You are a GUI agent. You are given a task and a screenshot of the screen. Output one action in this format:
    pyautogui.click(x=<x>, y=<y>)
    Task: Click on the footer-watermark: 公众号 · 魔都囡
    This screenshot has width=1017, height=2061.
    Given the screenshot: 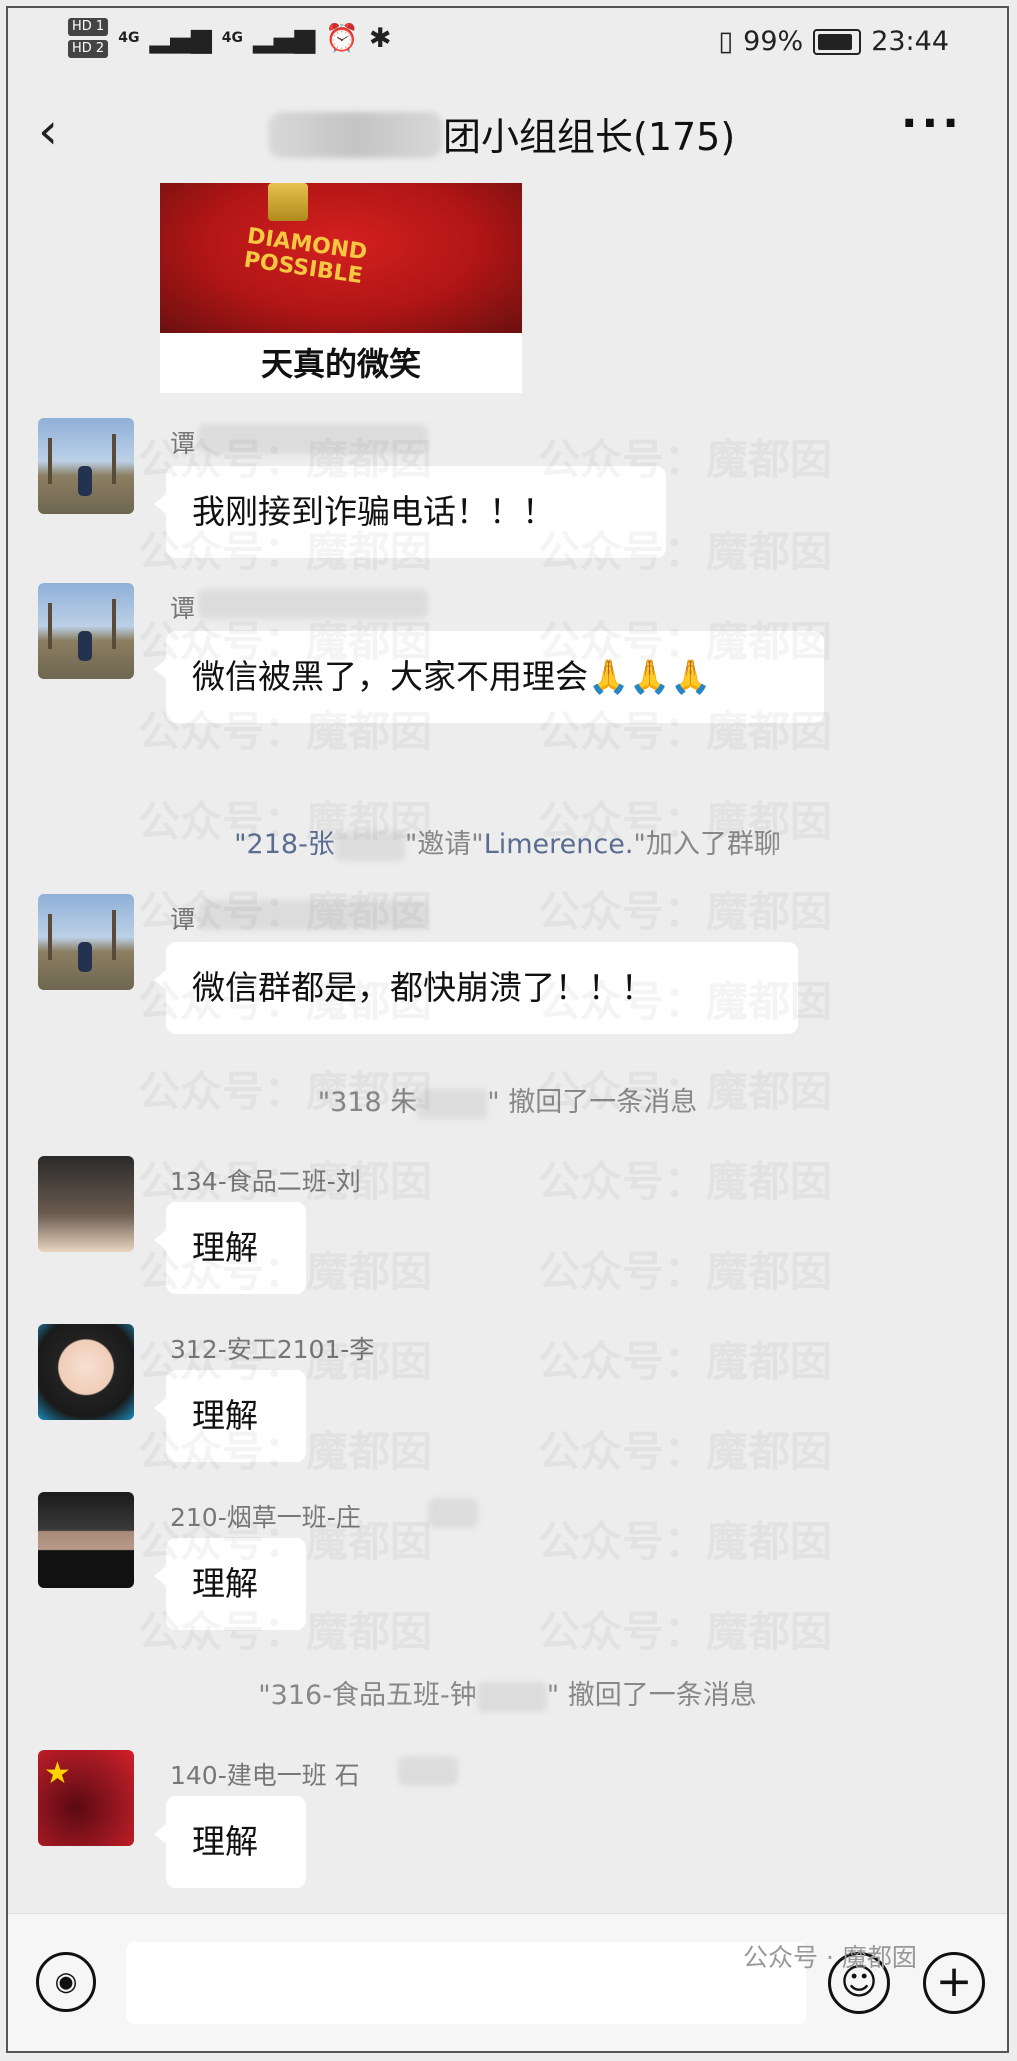 What is the action you would take?
    pyautogui.click(x=830, y=1957)
    